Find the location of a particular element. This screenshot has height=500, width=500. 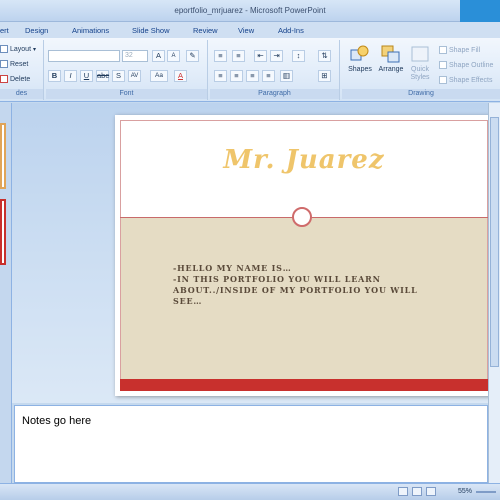

numbering-button: ≡ is located at coordinates (238, 56).